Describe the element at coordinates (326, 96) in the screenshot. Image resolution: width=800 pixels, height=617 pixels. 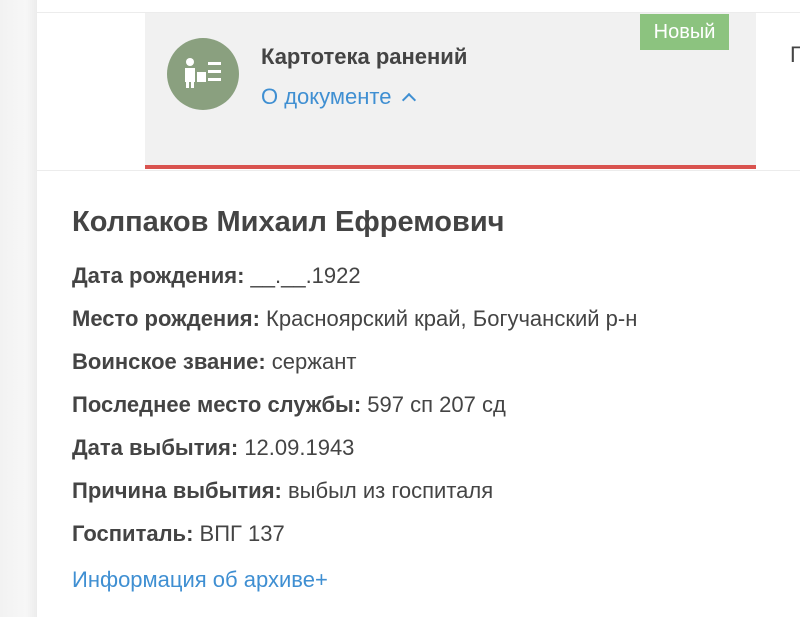
I see `about-document-label: О документе` at that location.